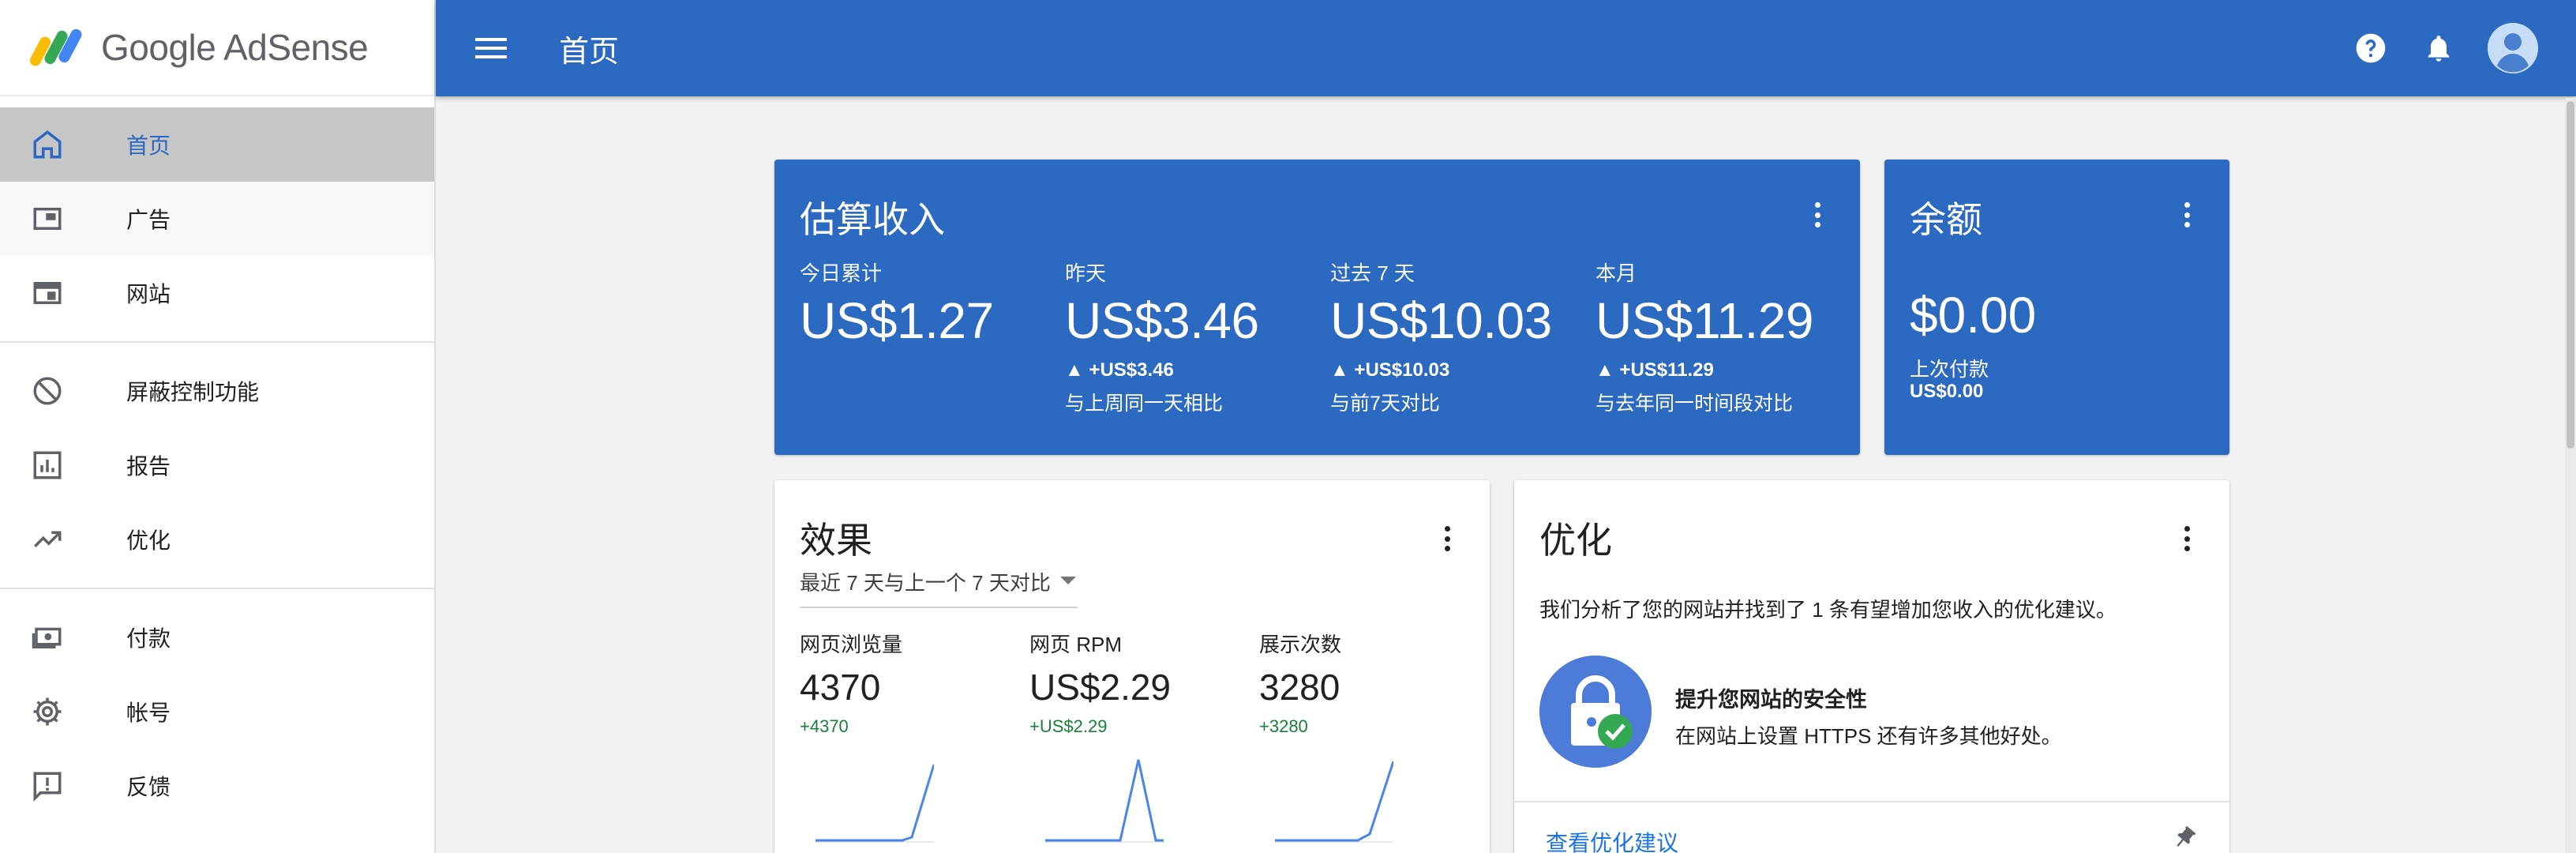 This screenshot has width=2576, height=853. Describe the element at coordinates (1283, 726) in the screenshot. I see `stat-delta: +3280` at that location.